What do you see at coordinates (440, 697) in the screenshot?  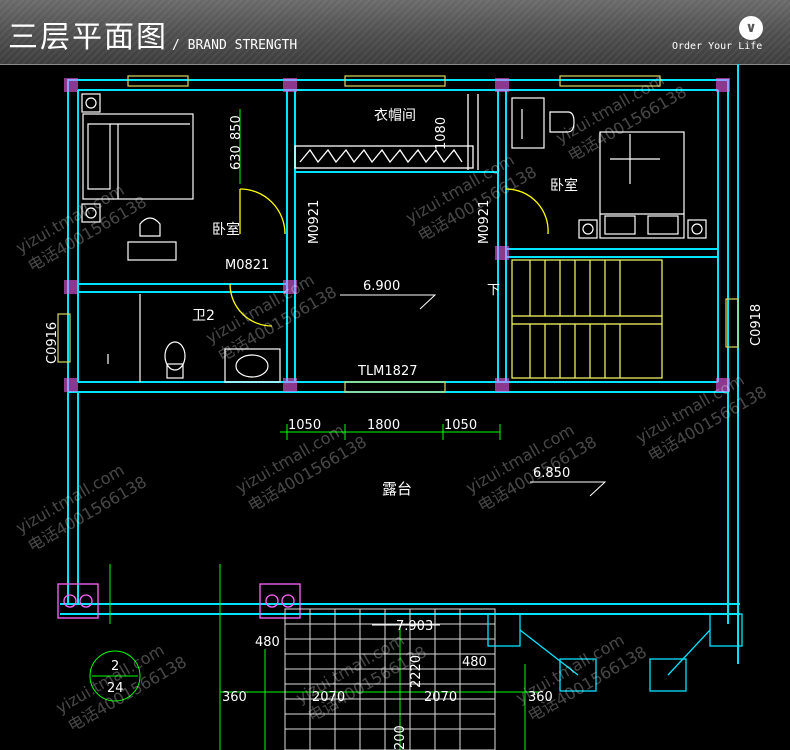 I see `dim-2070-right: 2070` at bounding box center [440, 697].